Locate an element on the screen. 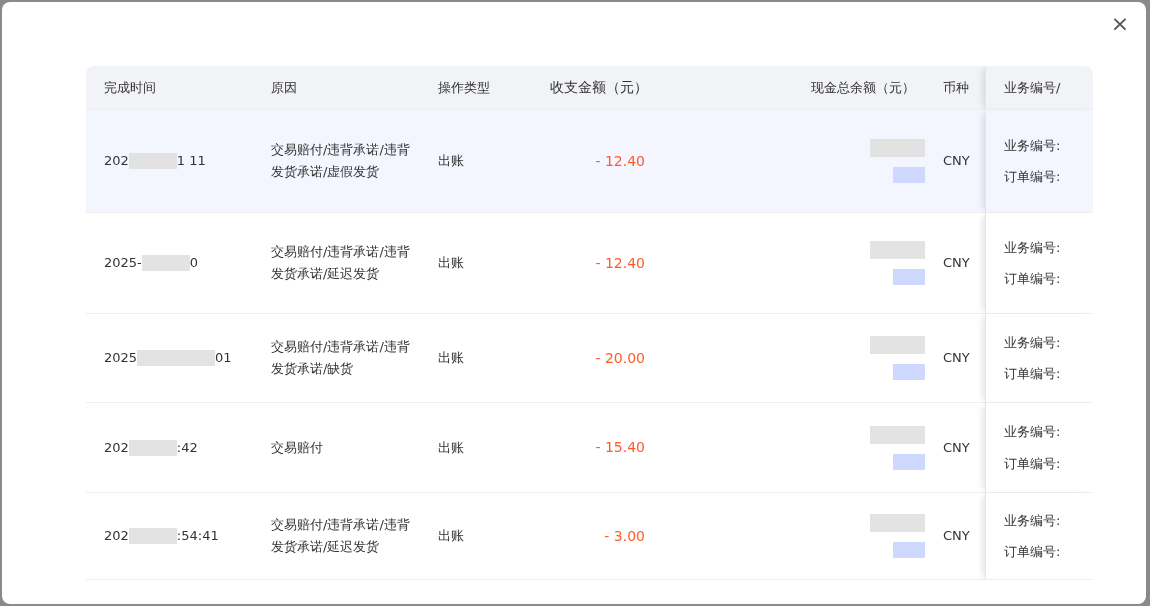  table-cell-text: :42 is located at coordinates (187, 447).